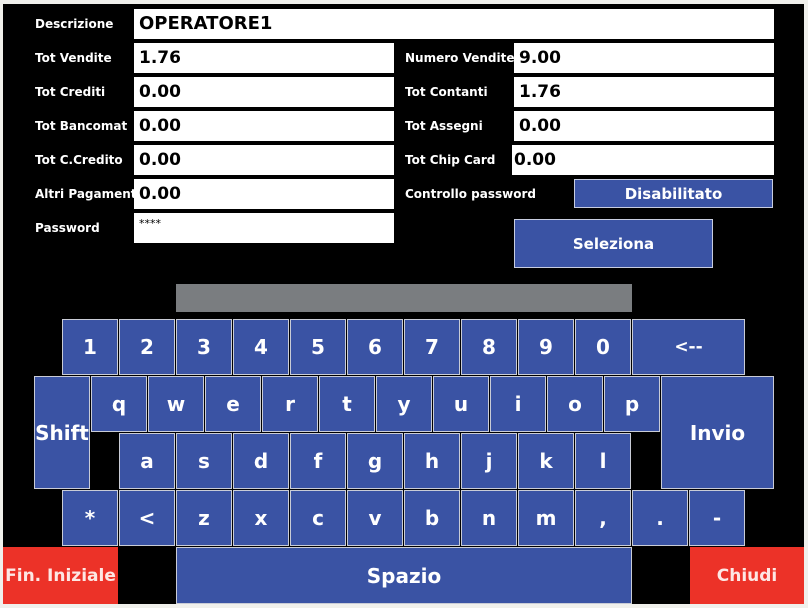 The height and width of the screenshot is (608, 808). Describe the element at coordinates (717, 518) in the screenshot. I see `symbol-key: -` at that location.